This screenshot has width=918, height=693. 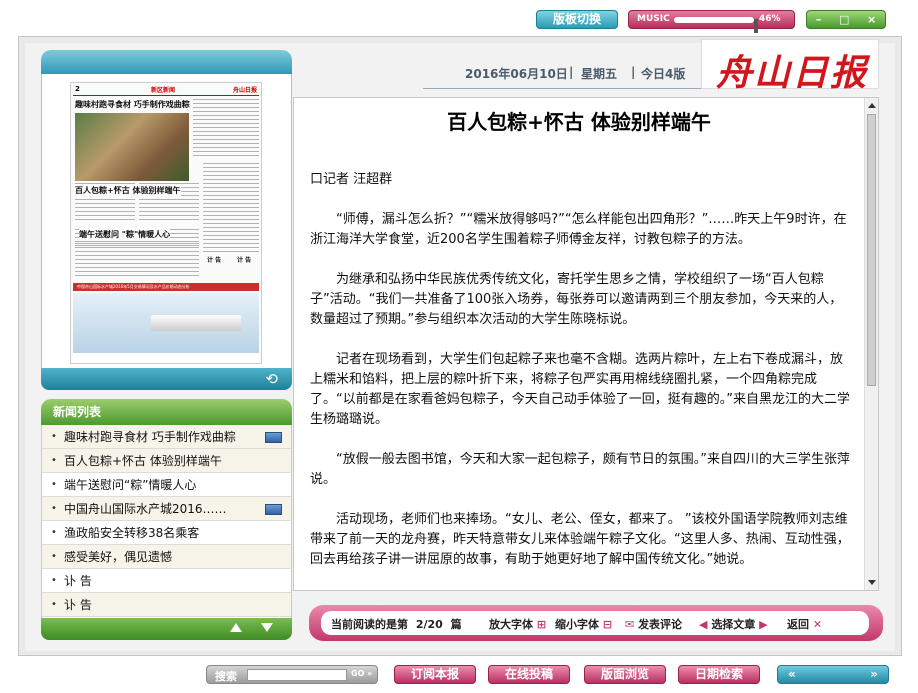 What do you see at coordinates (369, 624) in the screenshot?
I see `reading-prefix: 当前阅读的是第` at bounding box center [369, 624].